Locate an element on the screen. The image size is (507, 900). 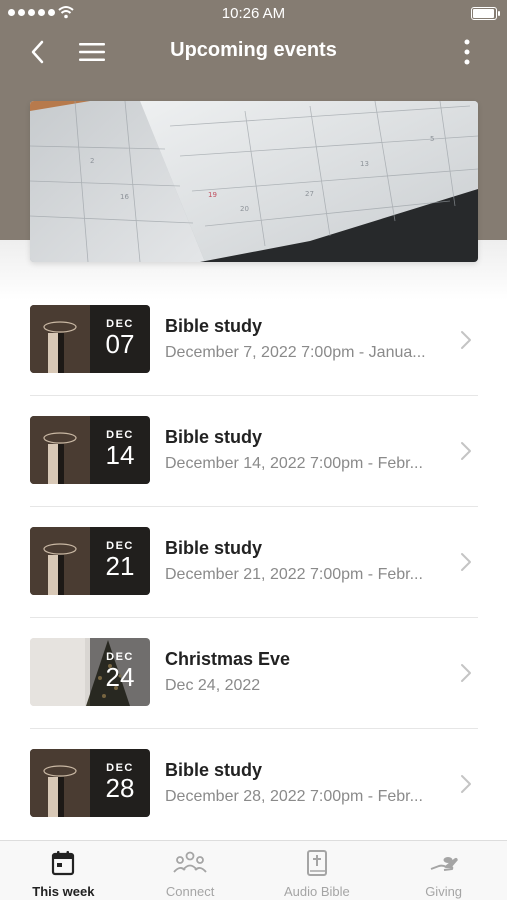
status-bar: 10:26 AM is located at coordinates (253, 14).